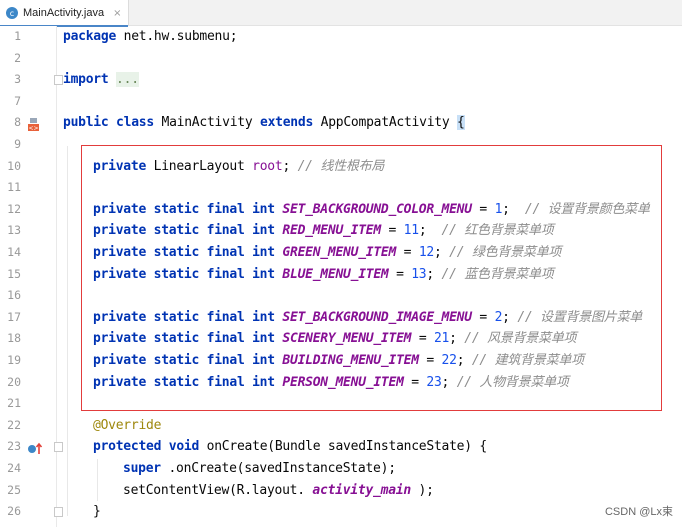 Image resolution: width=682 pixels, height=527 pixels. I want to click on code-keyword: public class, so click(108, 123).